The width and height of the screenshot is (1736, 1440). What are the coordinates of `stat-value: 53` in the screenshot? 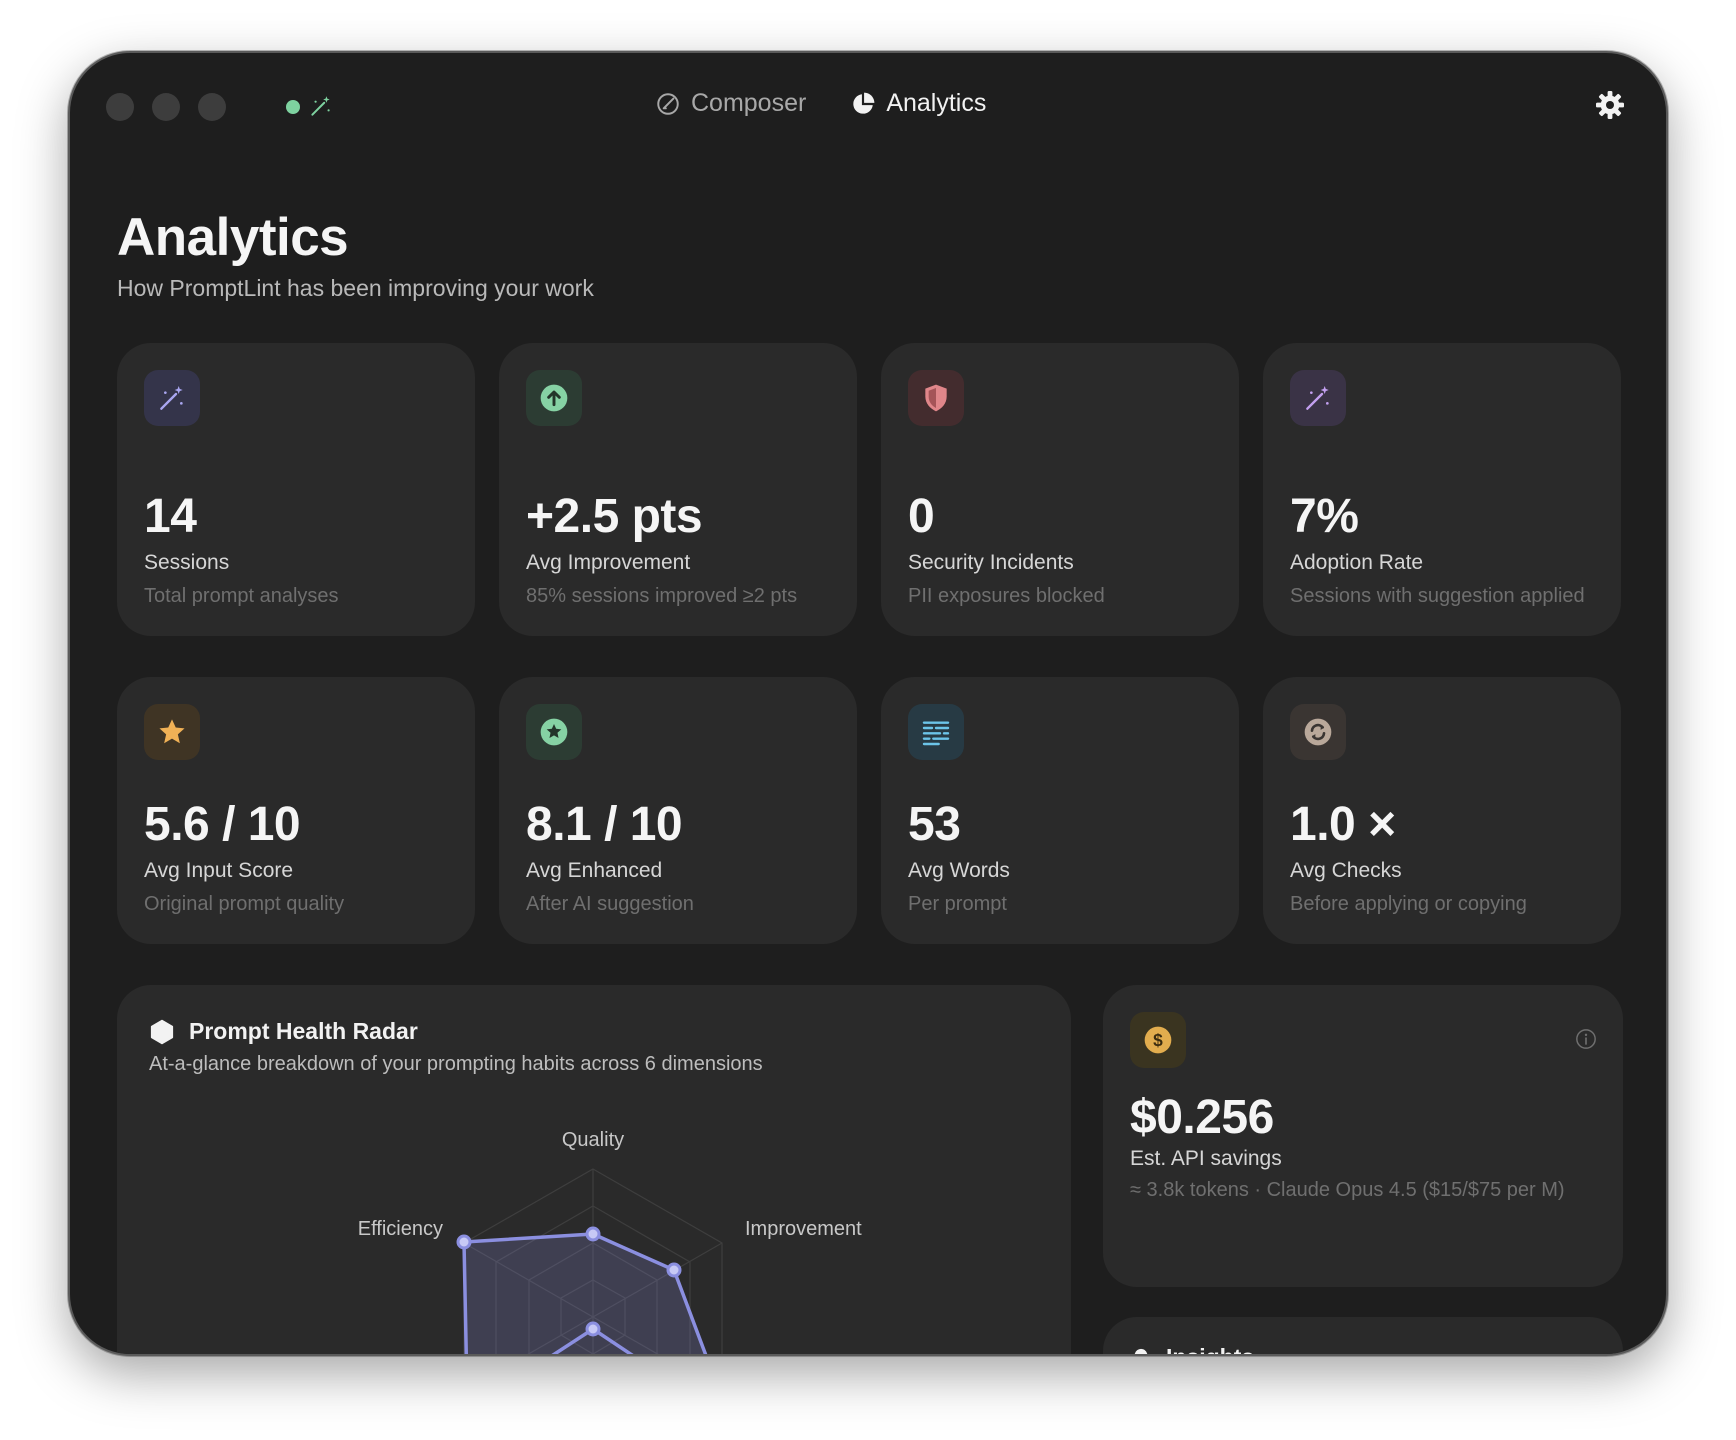 It's located at (934, 824).